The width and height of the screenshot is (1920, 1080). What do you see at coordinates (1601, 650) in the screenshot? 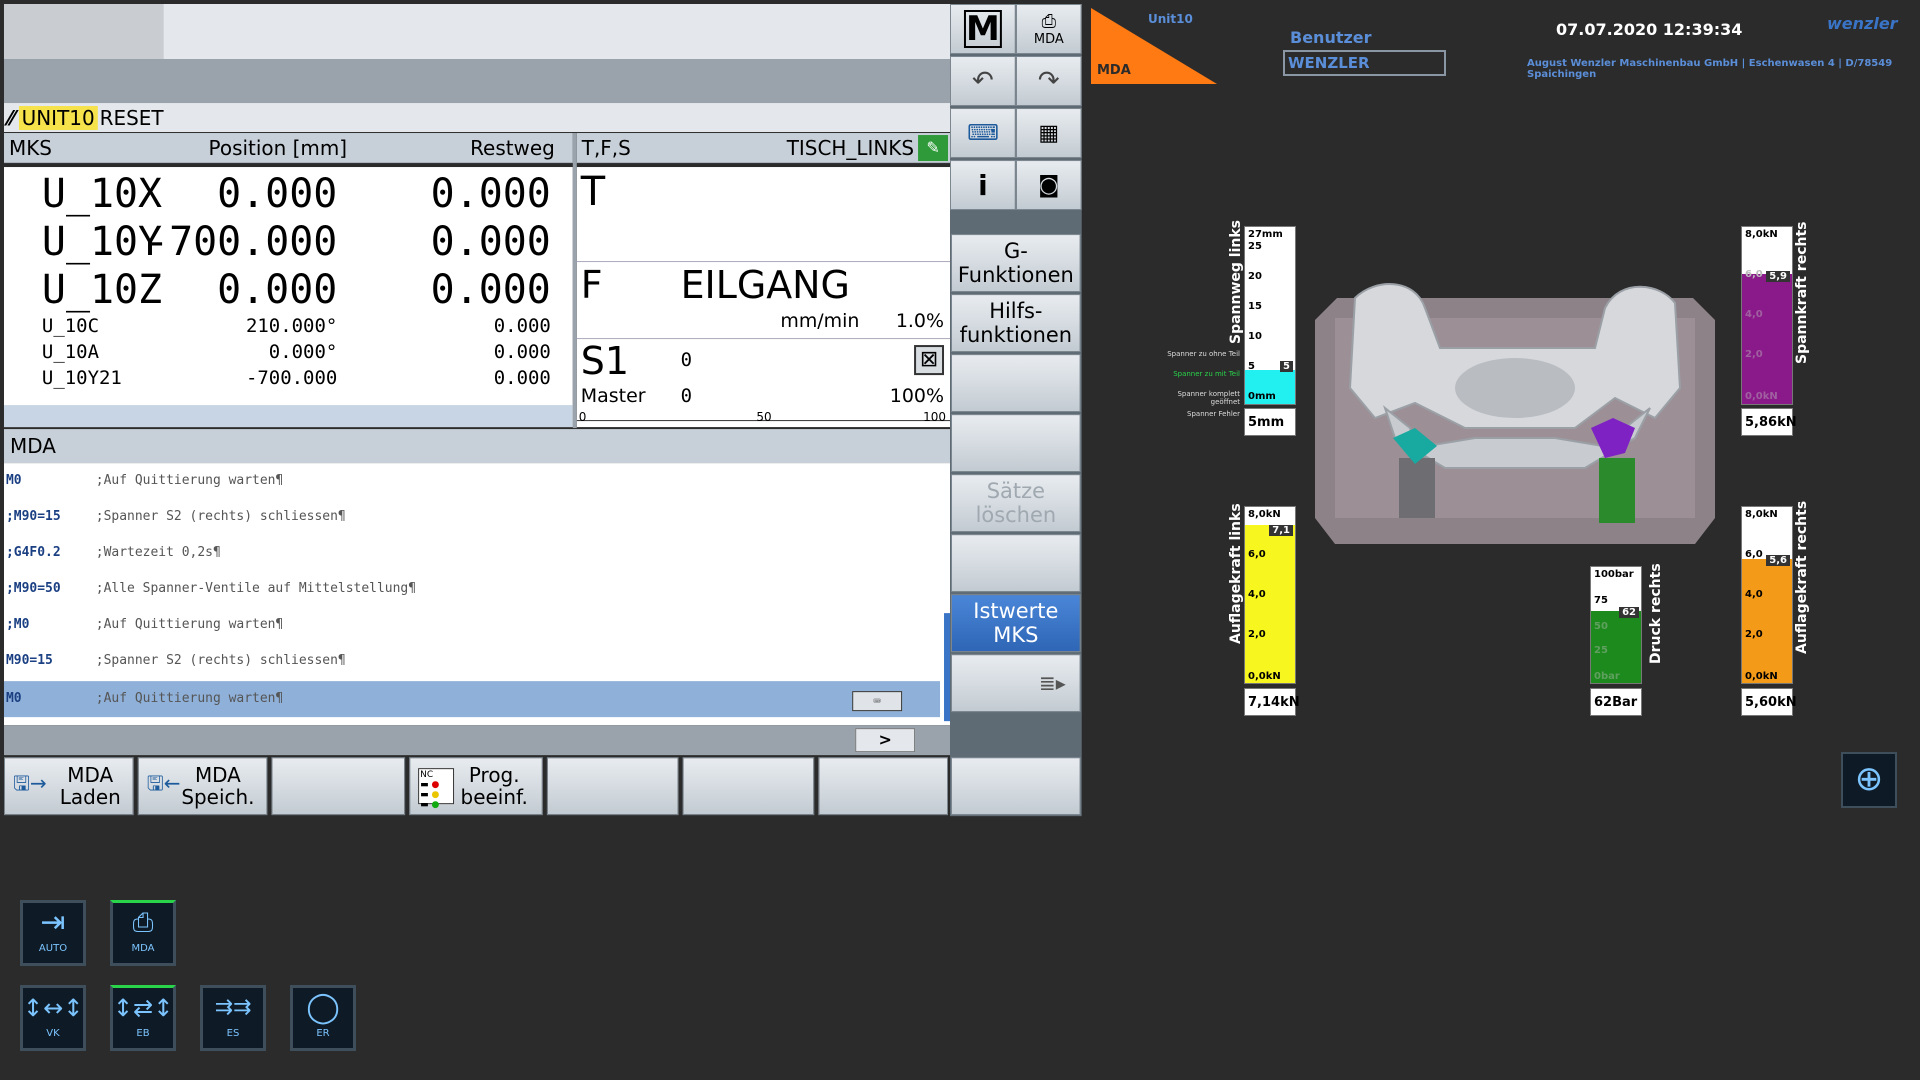
I see `tick-label: 25` at bounding box center [1601, 650].